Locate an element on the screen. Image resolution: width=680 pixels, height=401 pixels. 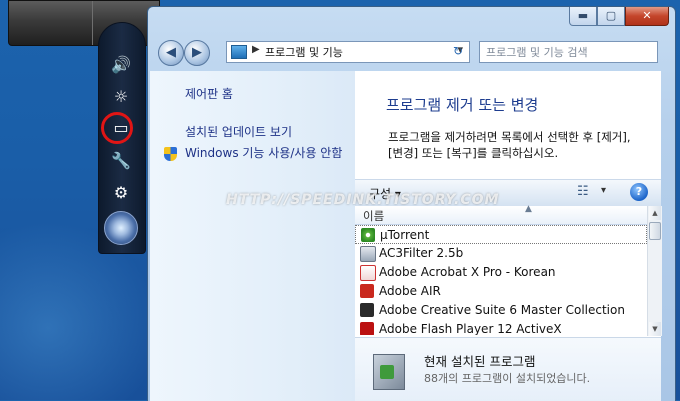
vertical-scrollbar: ▲ ▼ is located at coordinates (654, 271).